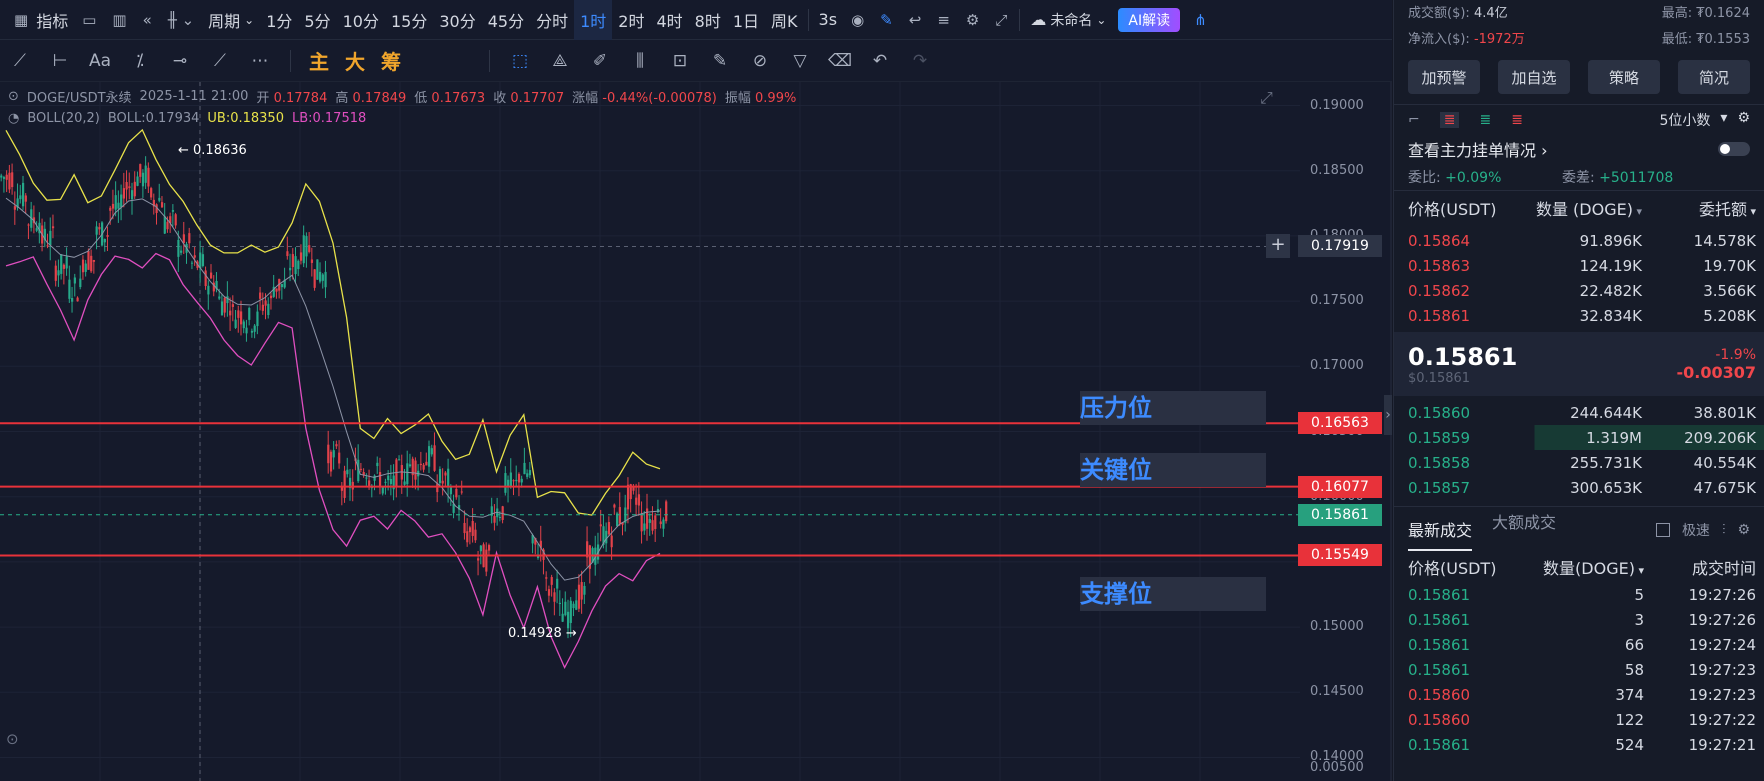 This screenshot has height=781, width=1764. What do you see at coordinates (1337, 301) in the screenshot?
I see `y-axis-tick: 0.17500` at bounding box center [1337, 301].